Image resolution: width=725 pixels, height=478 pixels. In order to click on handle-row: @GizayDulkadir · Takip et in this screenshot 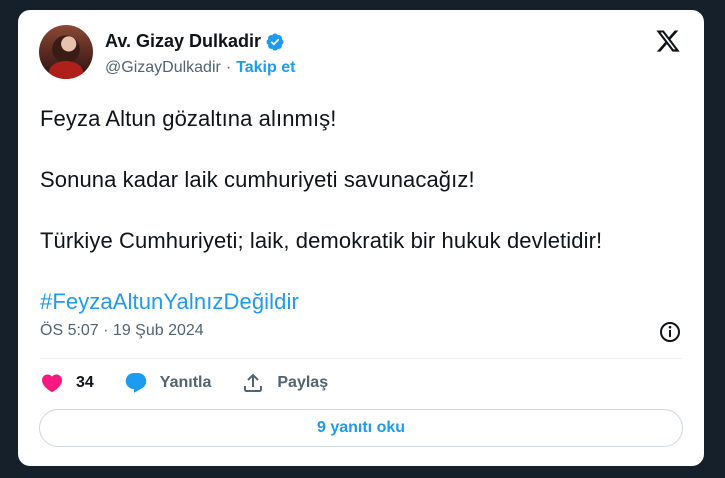, I will do `click(200, 68)`.